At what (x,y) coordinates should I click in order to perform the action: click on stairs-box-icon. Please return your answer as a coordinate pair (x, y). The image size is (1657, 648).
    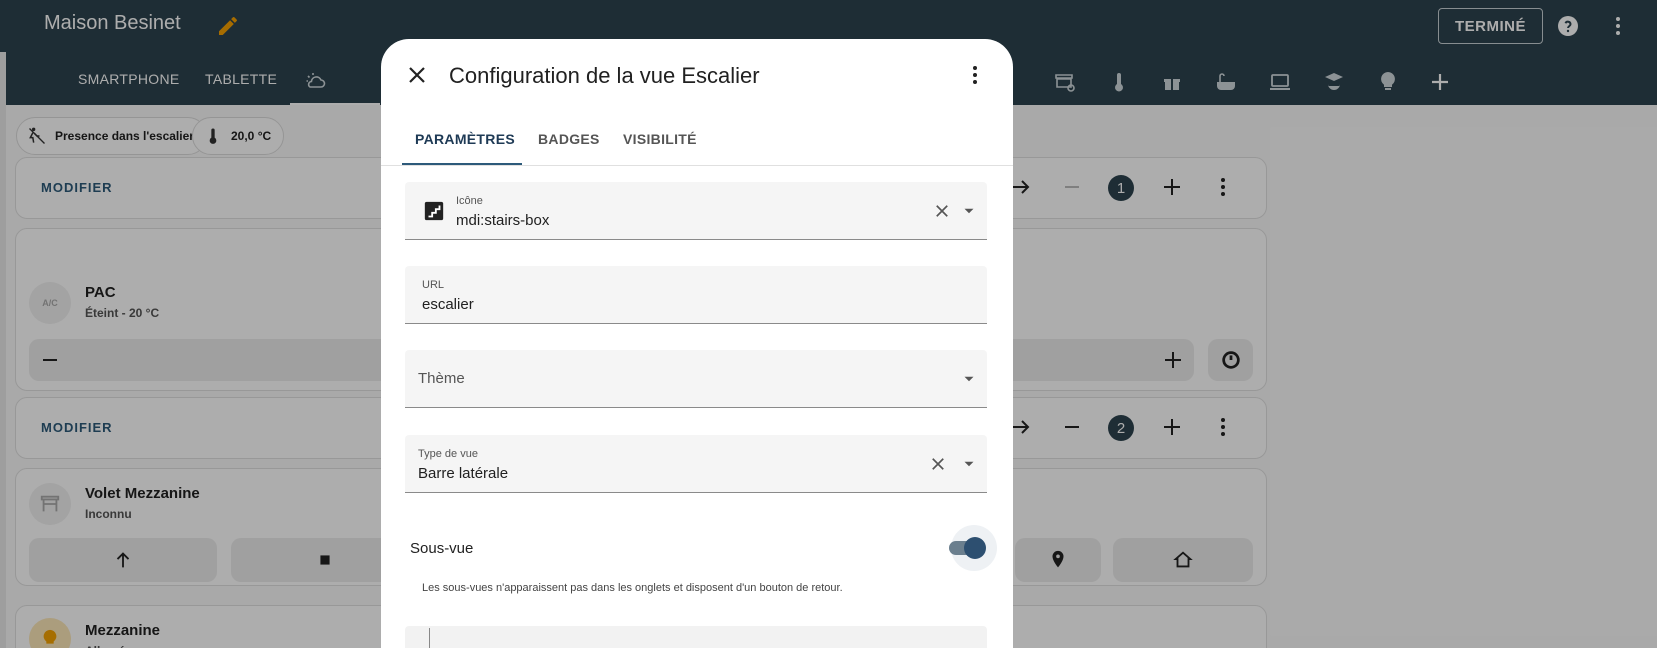
    Looking at the image, I should click on (434, 211).